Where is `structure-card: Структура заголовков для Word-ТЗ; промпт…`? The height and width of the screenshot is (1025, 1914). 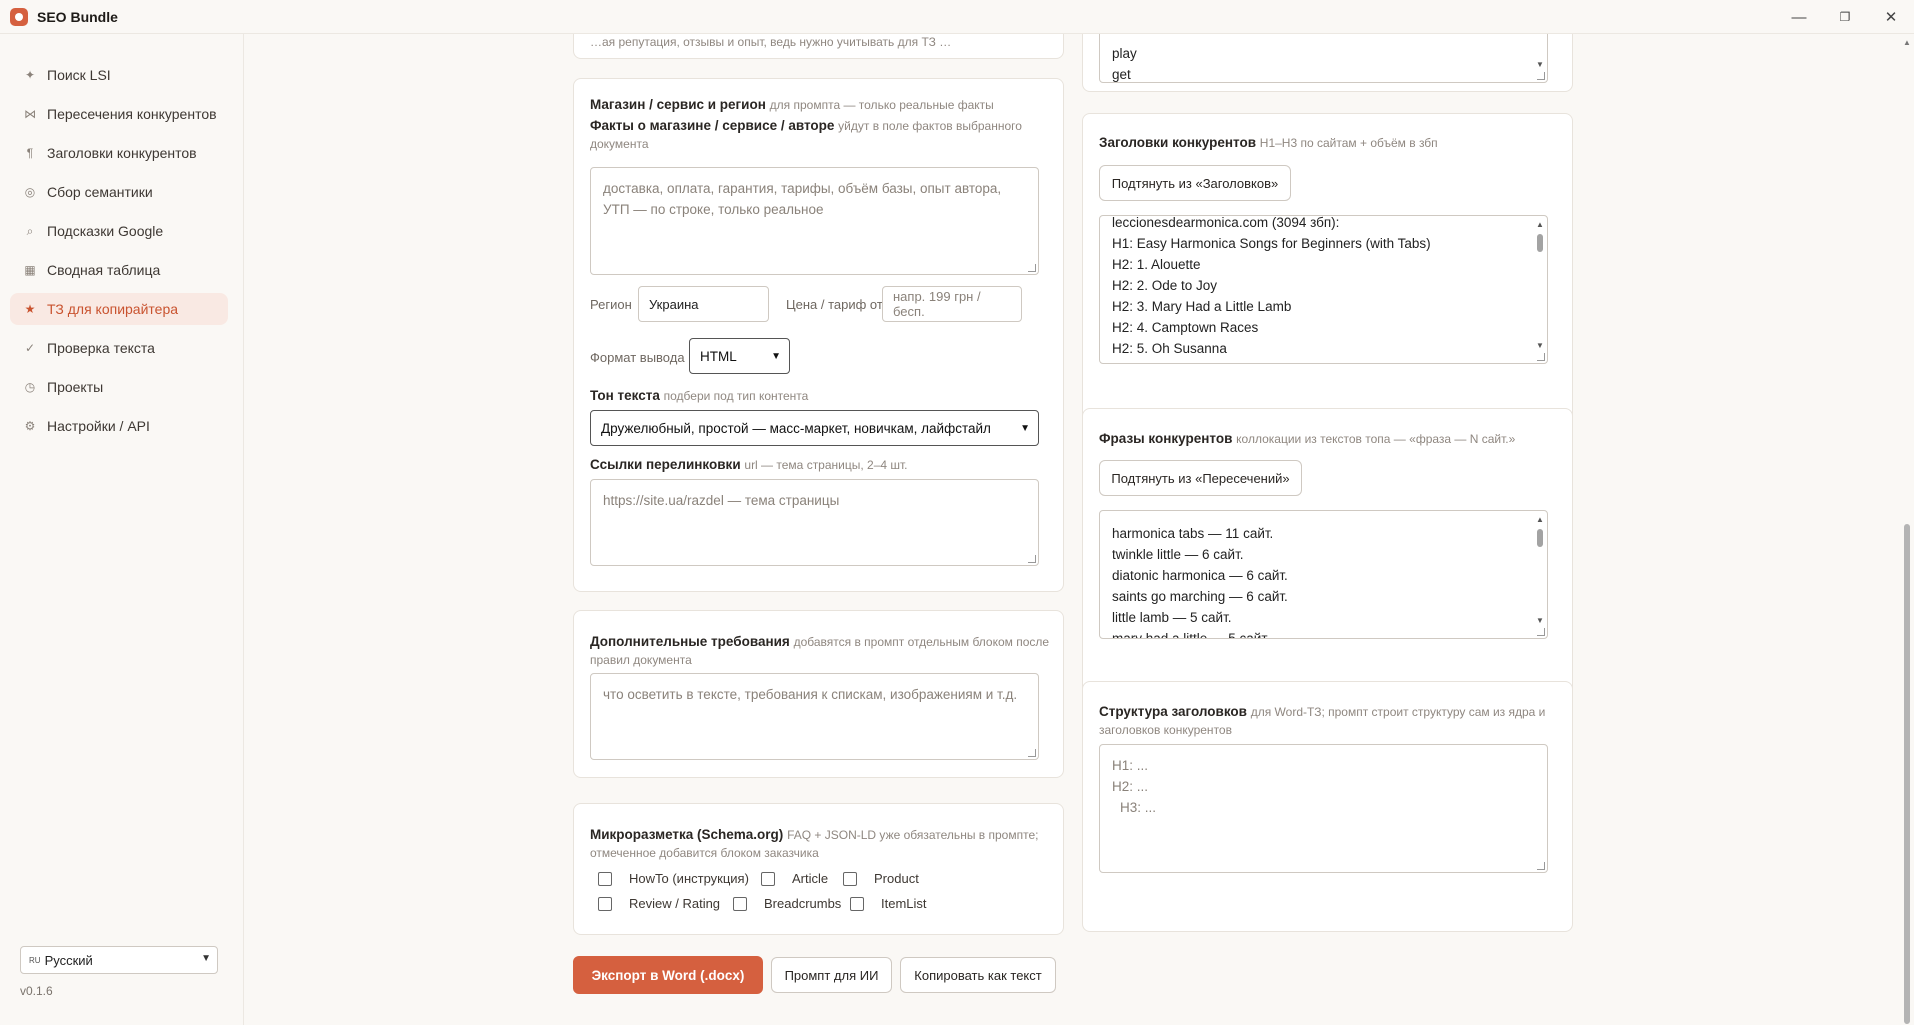 structure-card: Структура заголовков для Word-ТЗ; промпт… is located at coordinates (1327, 806).